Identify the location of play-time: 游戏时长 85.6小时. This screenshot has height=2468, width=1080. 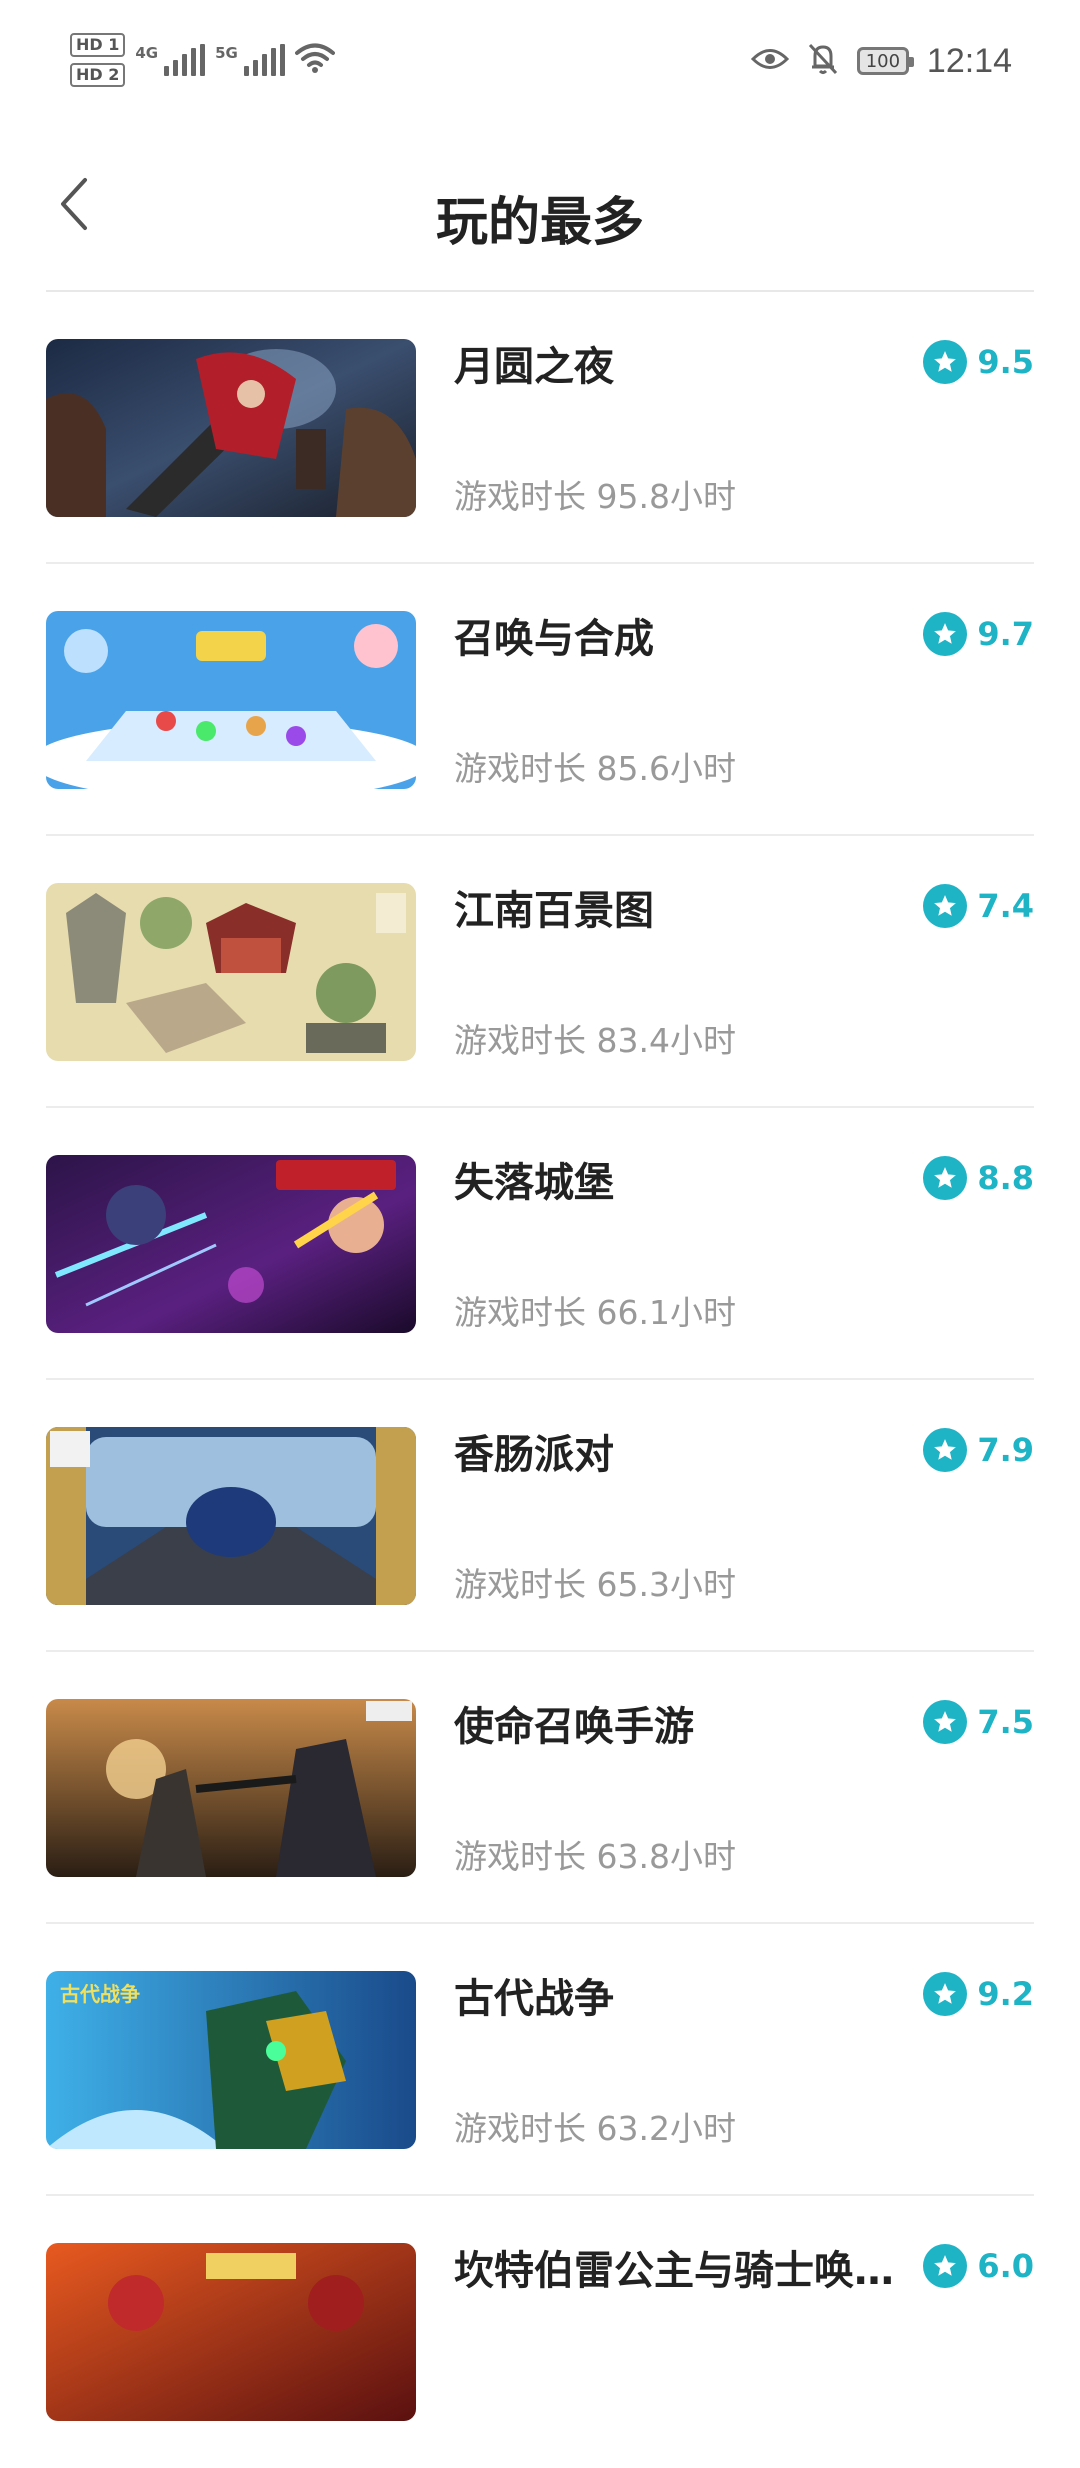
(595, 768).